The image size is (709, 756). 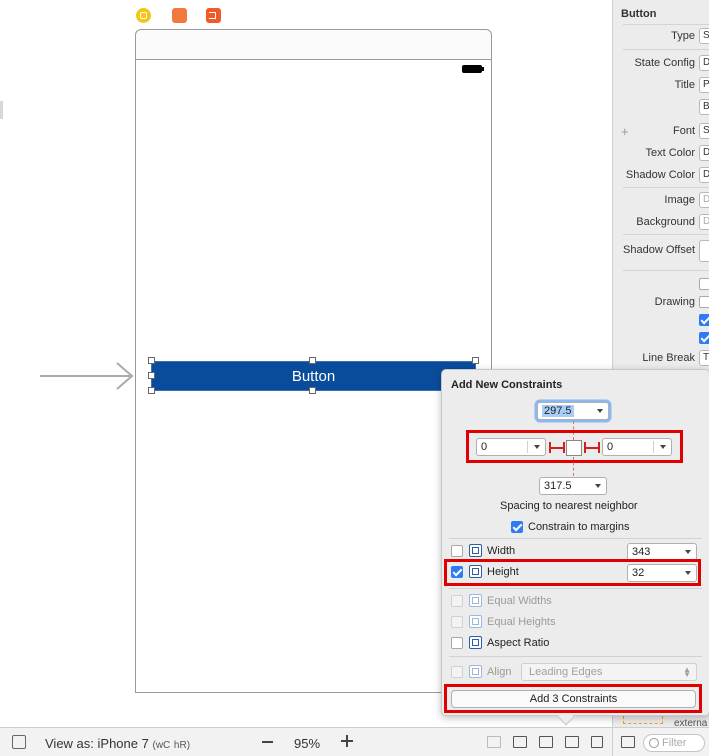 I want to click on shadow-color-popup: D, so click(x=704, y=175).